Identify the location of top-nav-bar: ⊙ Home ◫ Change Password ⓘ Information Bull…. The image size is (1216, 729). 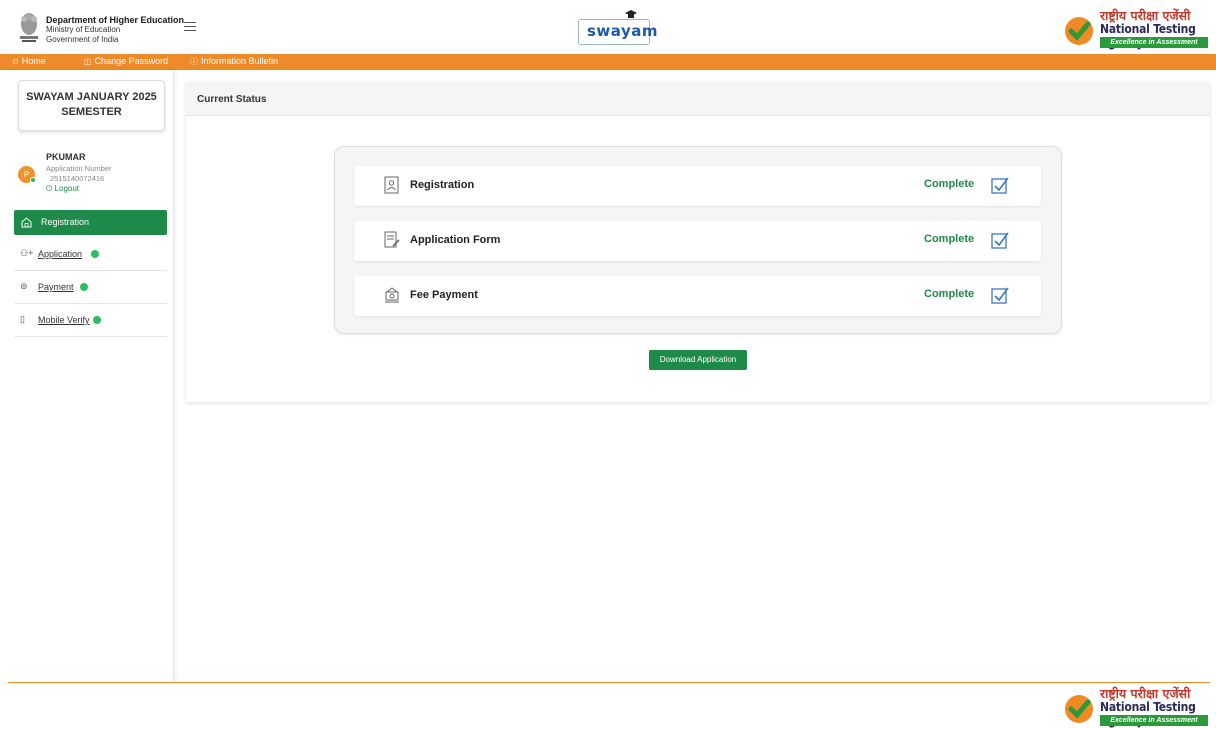
(608, 62).